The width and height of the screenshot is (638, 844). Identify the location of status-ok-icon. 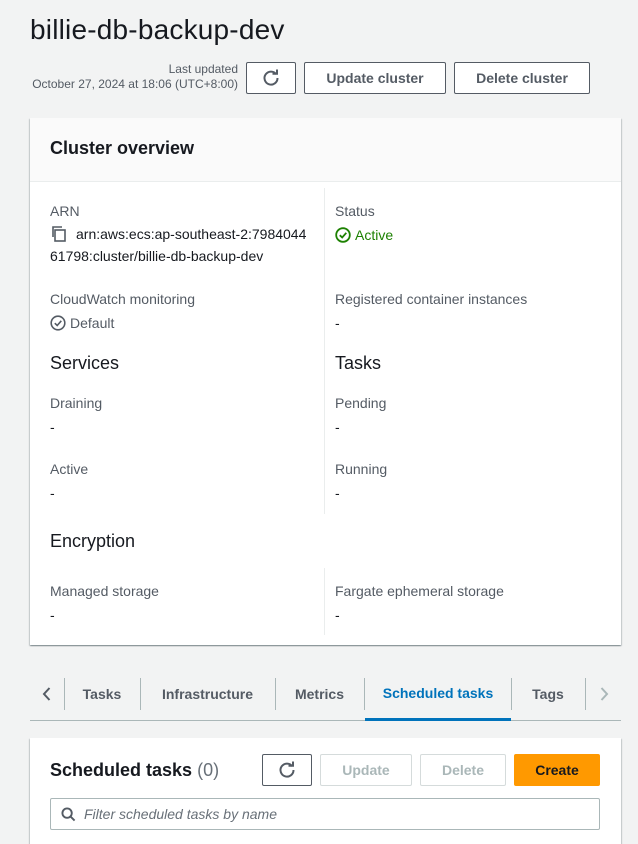
(343, 235).